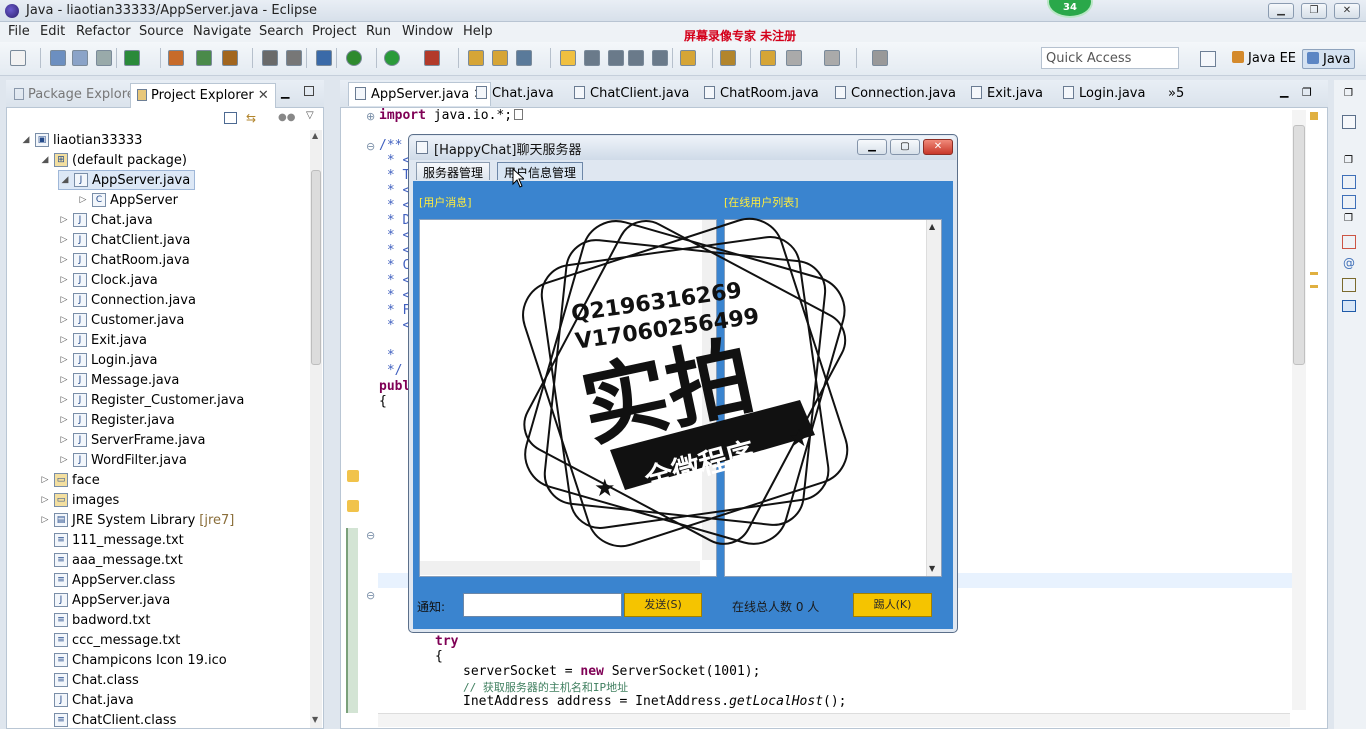  Describe the element at coordinates (1104, 93) in the screenshot. I see `editor-tab: Login.java` at that location.